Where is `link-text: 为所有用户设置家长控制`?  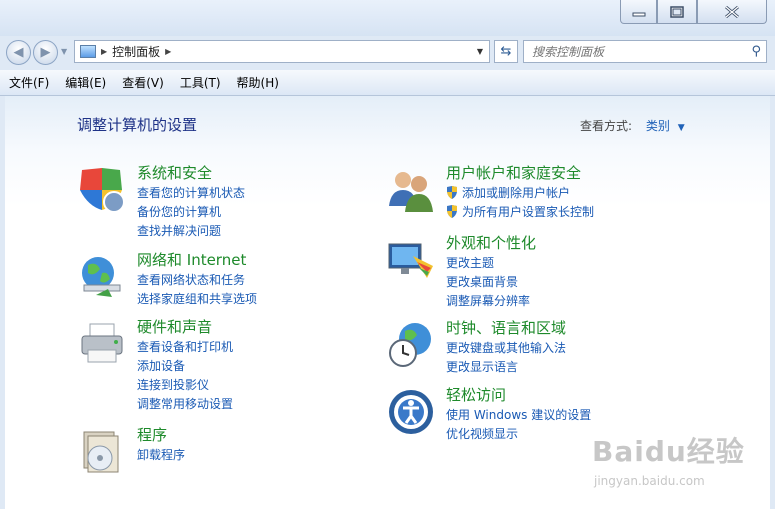
link-text: 为所有用户设置家长控制 is located at coordinates (528, 212).